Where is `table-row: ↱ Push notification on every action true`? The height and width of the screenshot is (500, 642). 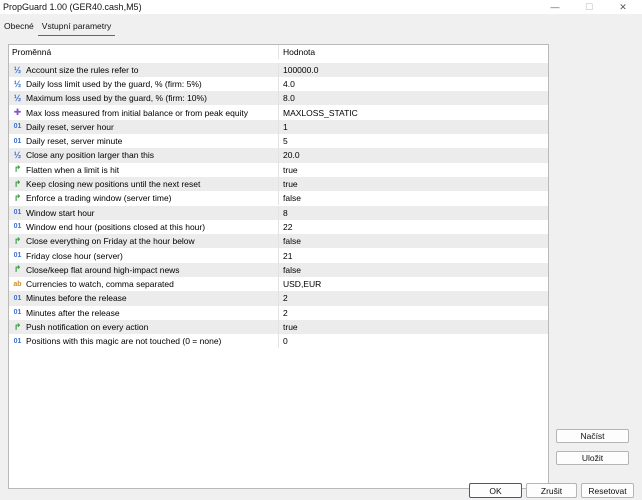
table-row: ↱ Push notification on every action true is located at coordinates (278, 327).